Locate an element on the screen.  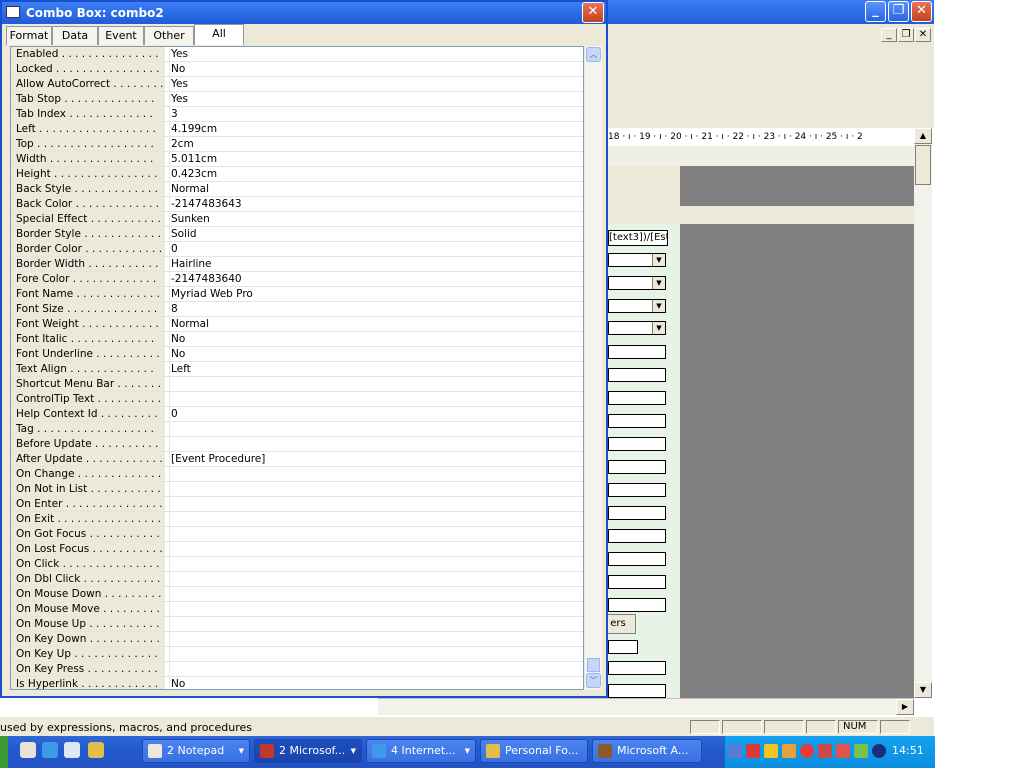
tab-format: Format is located at coordinates (29, 35).